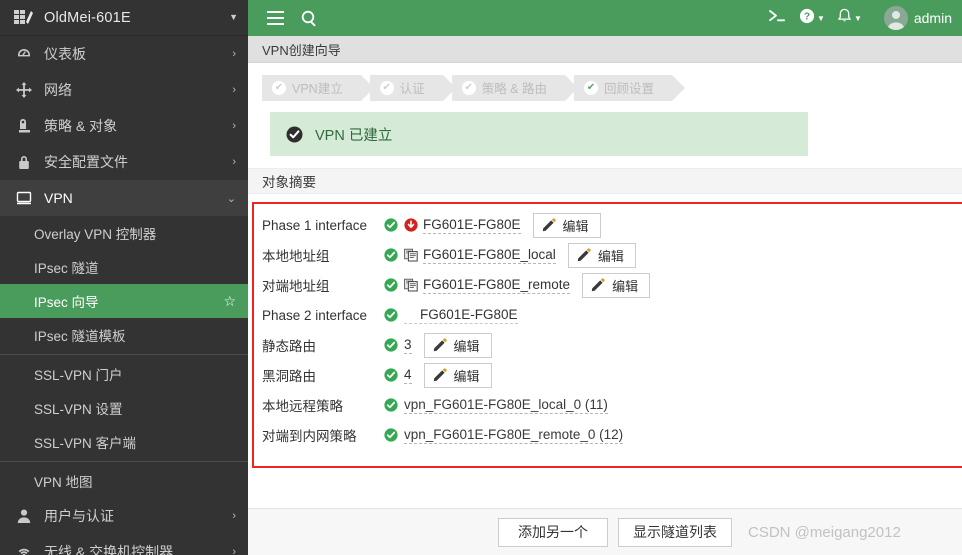 Image resolution: width=962 pixels, height=555 pixels. Describe the element at coordinates (289, 346) in the screenshot. I see `row-label: 静态路由` at that location.